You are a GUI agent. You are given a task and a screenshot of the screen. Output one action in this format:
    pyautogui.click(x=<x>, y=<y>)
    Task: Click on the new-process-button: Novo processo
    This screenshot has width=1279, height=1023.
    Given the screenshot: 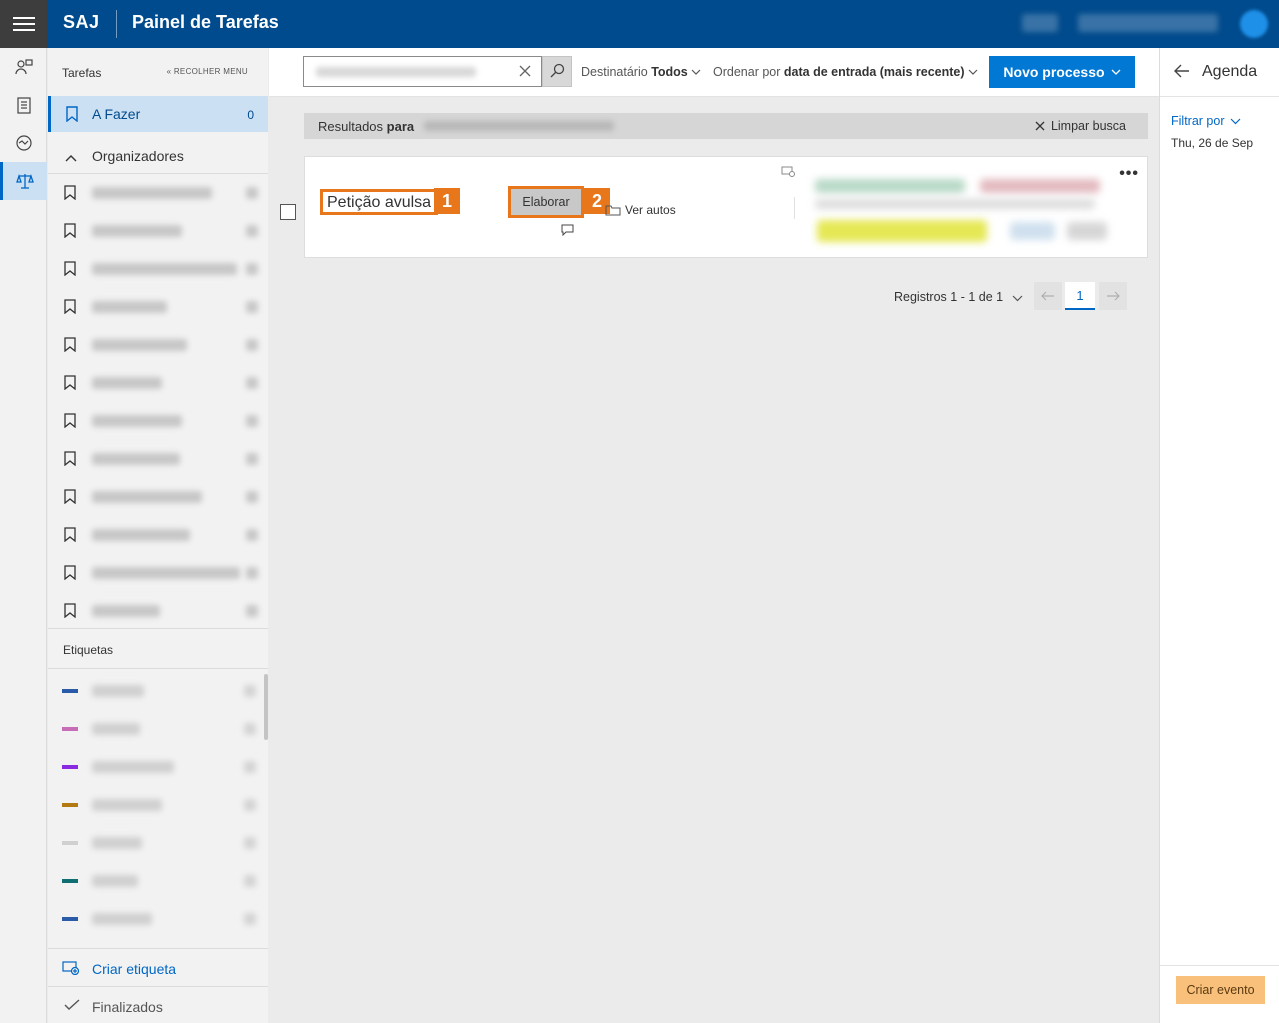 What is the action you would take?
    pyautogui.click(x=1062, y=72)
    